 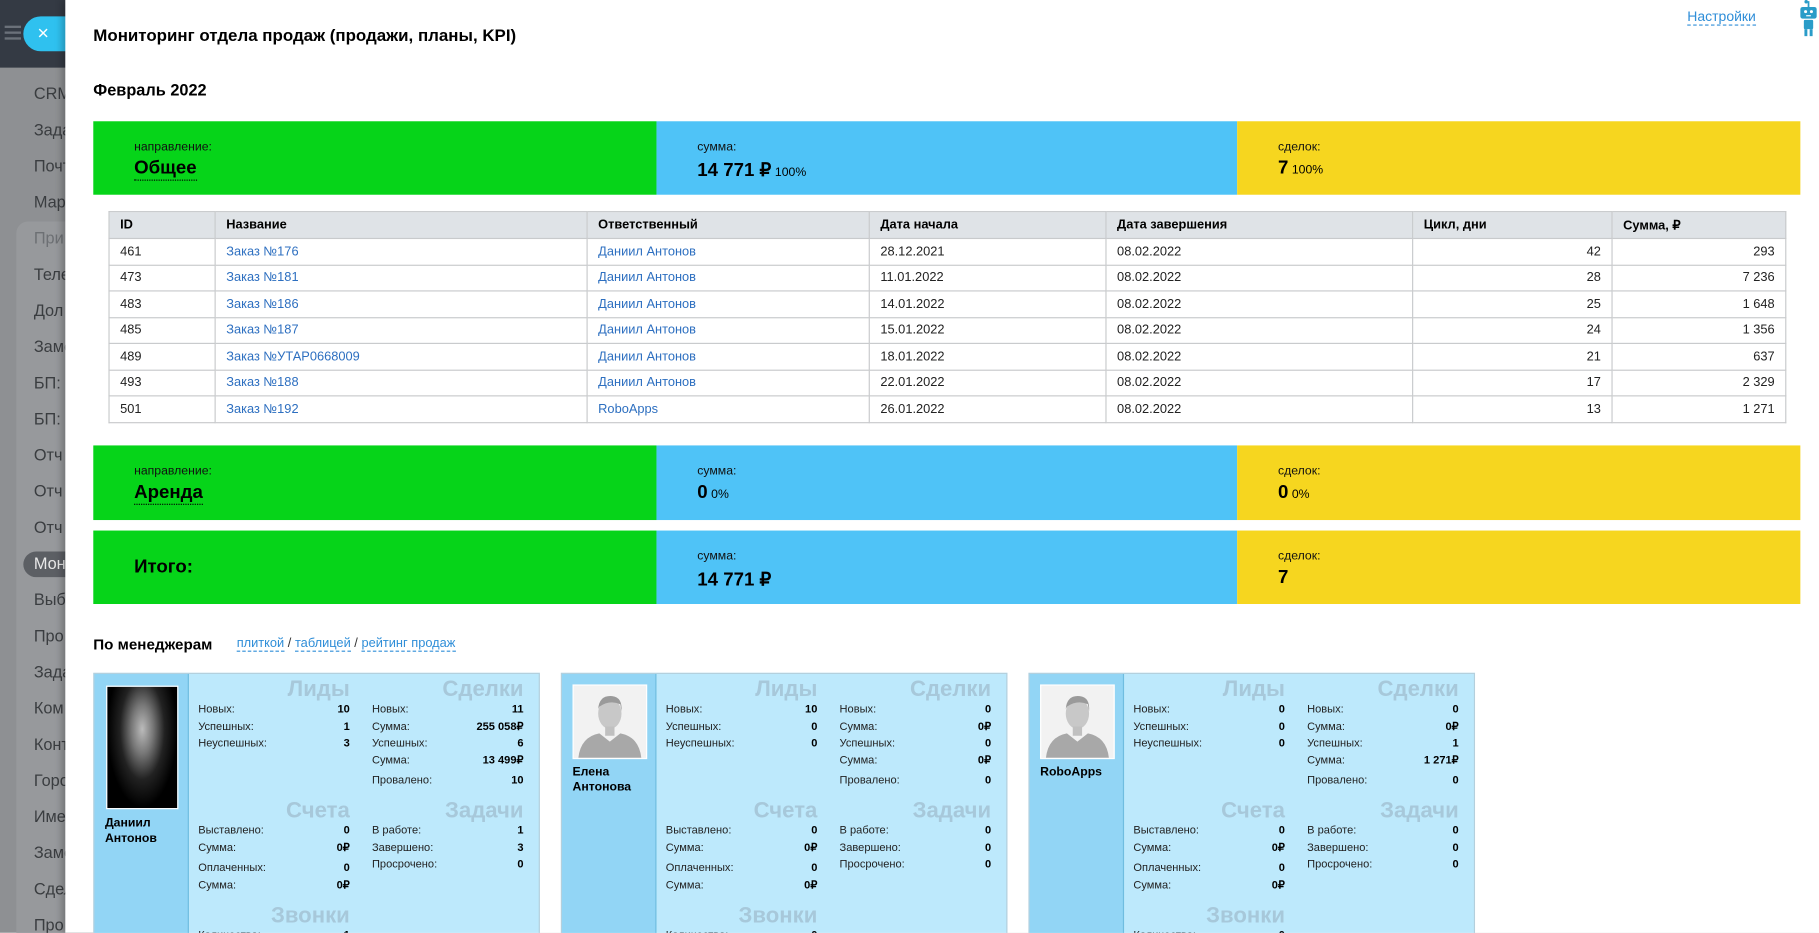 I want to click on sidebar-item: Конт, so click(x=51, y=744).